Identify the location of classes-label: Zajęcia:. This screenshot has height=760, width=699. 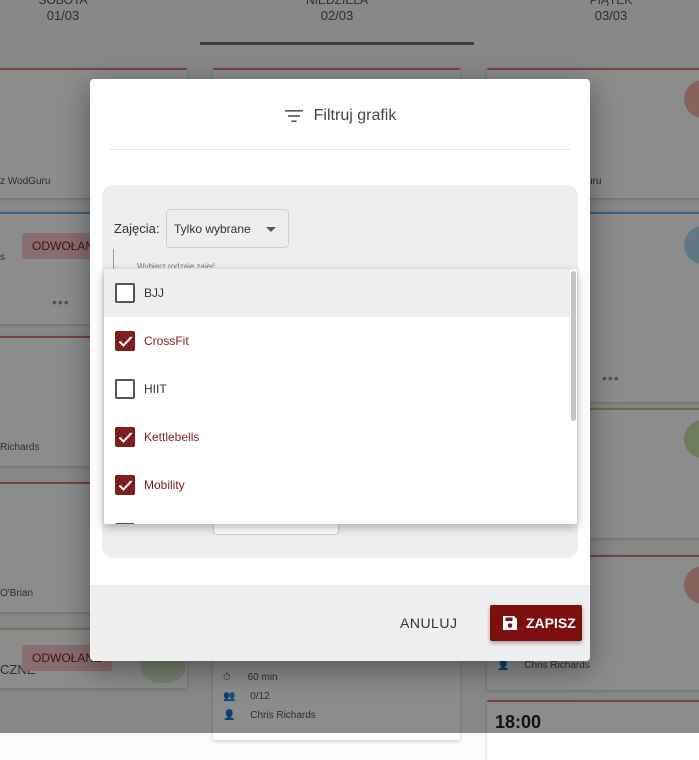
(137, 228).